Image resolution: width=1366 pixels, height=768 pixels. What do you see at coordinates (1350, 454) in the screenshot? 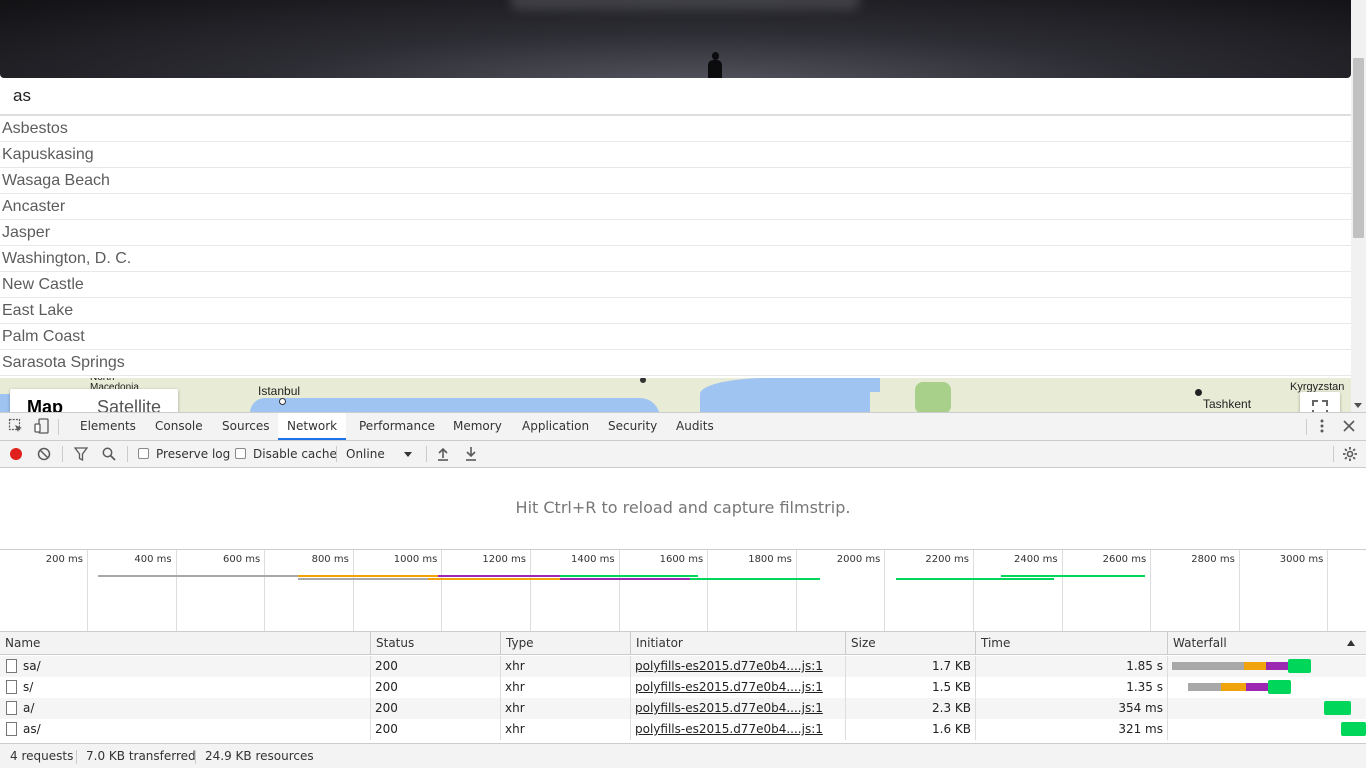
I see `gear-icon` at bounding box center [1350, 454].